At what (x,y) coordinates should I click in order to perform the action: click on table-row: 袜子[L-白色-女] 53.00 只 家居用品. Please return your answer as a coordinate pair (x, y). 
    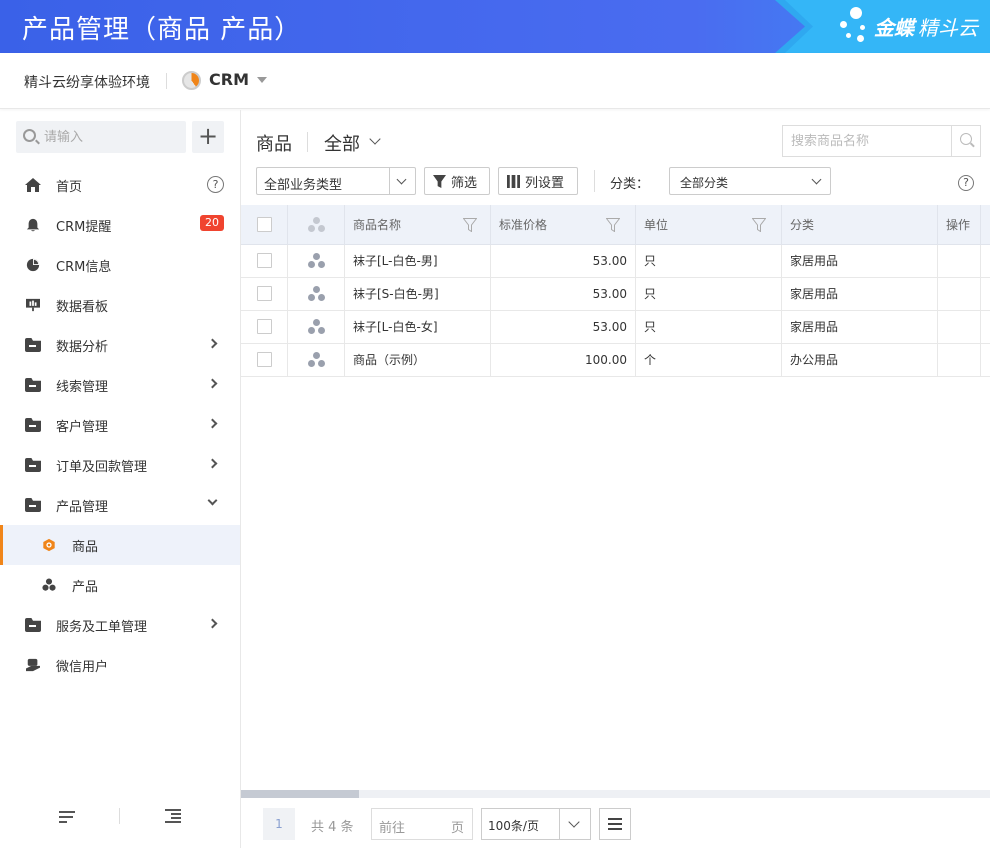
    Looking at the image, I should click on (615, 327).